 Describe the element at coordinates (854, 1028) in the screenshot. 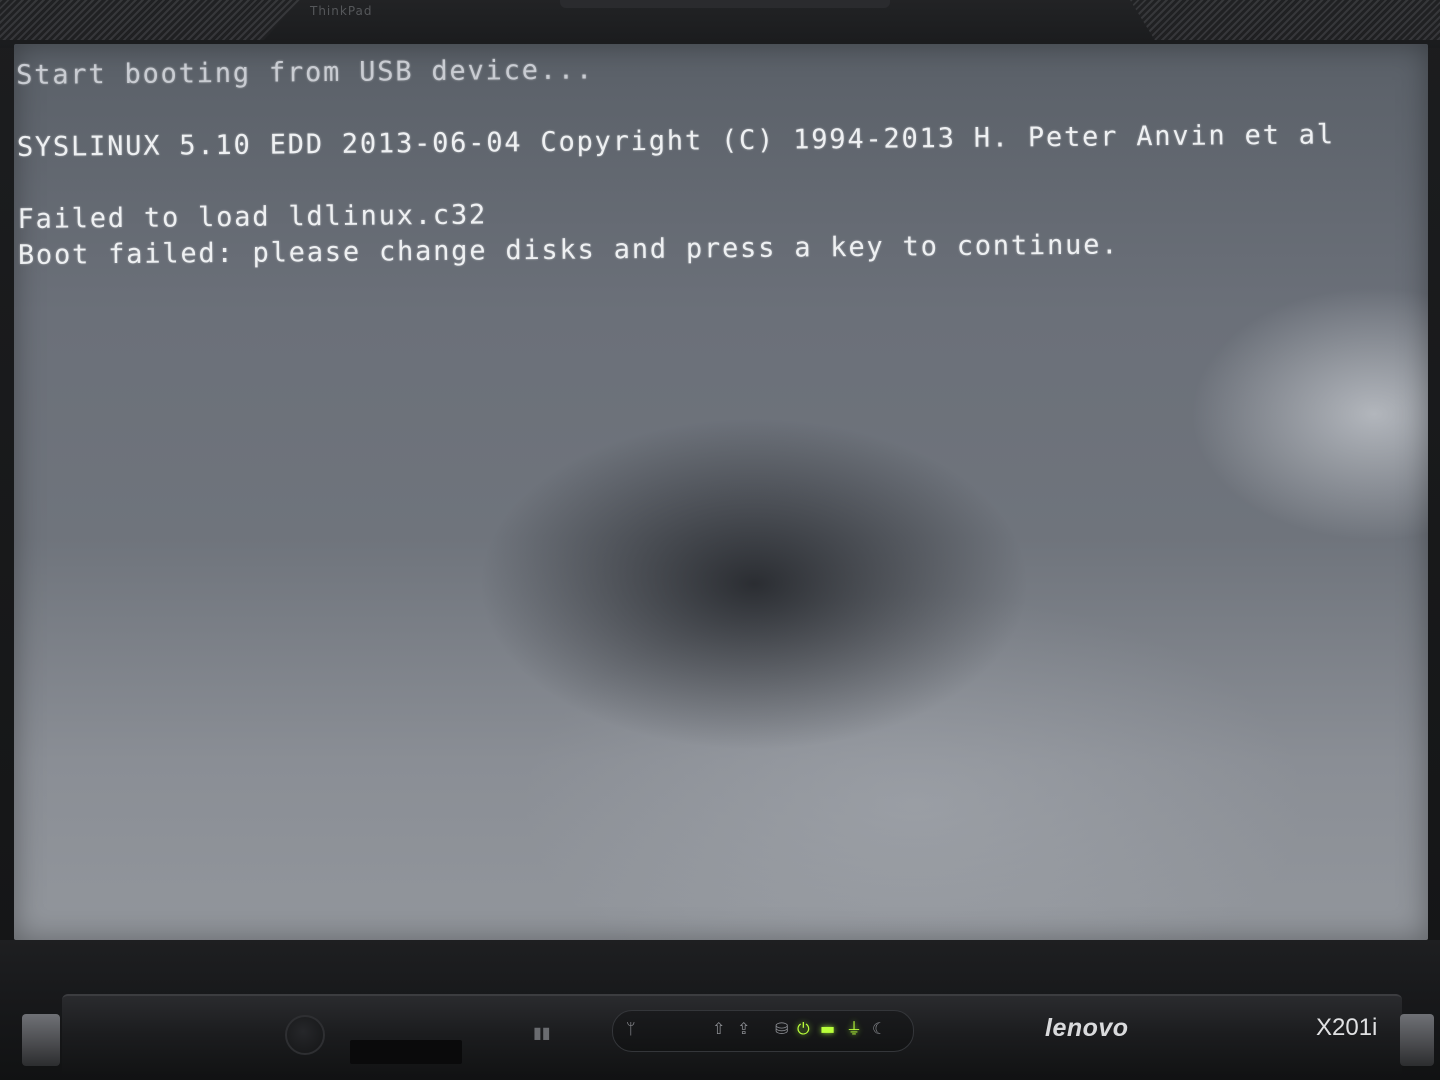

I see `ac-power-icon: ⏚` at that location.